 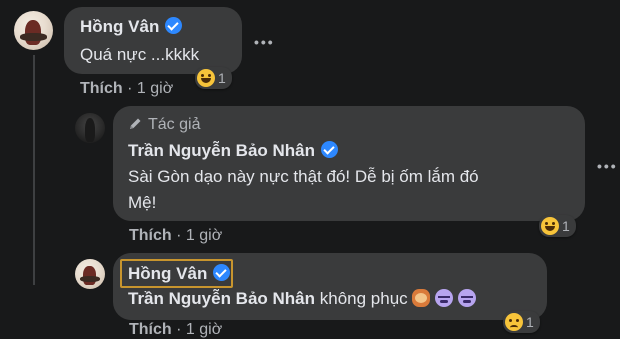 I want to click on thread-line, so click(x=34, y=170).